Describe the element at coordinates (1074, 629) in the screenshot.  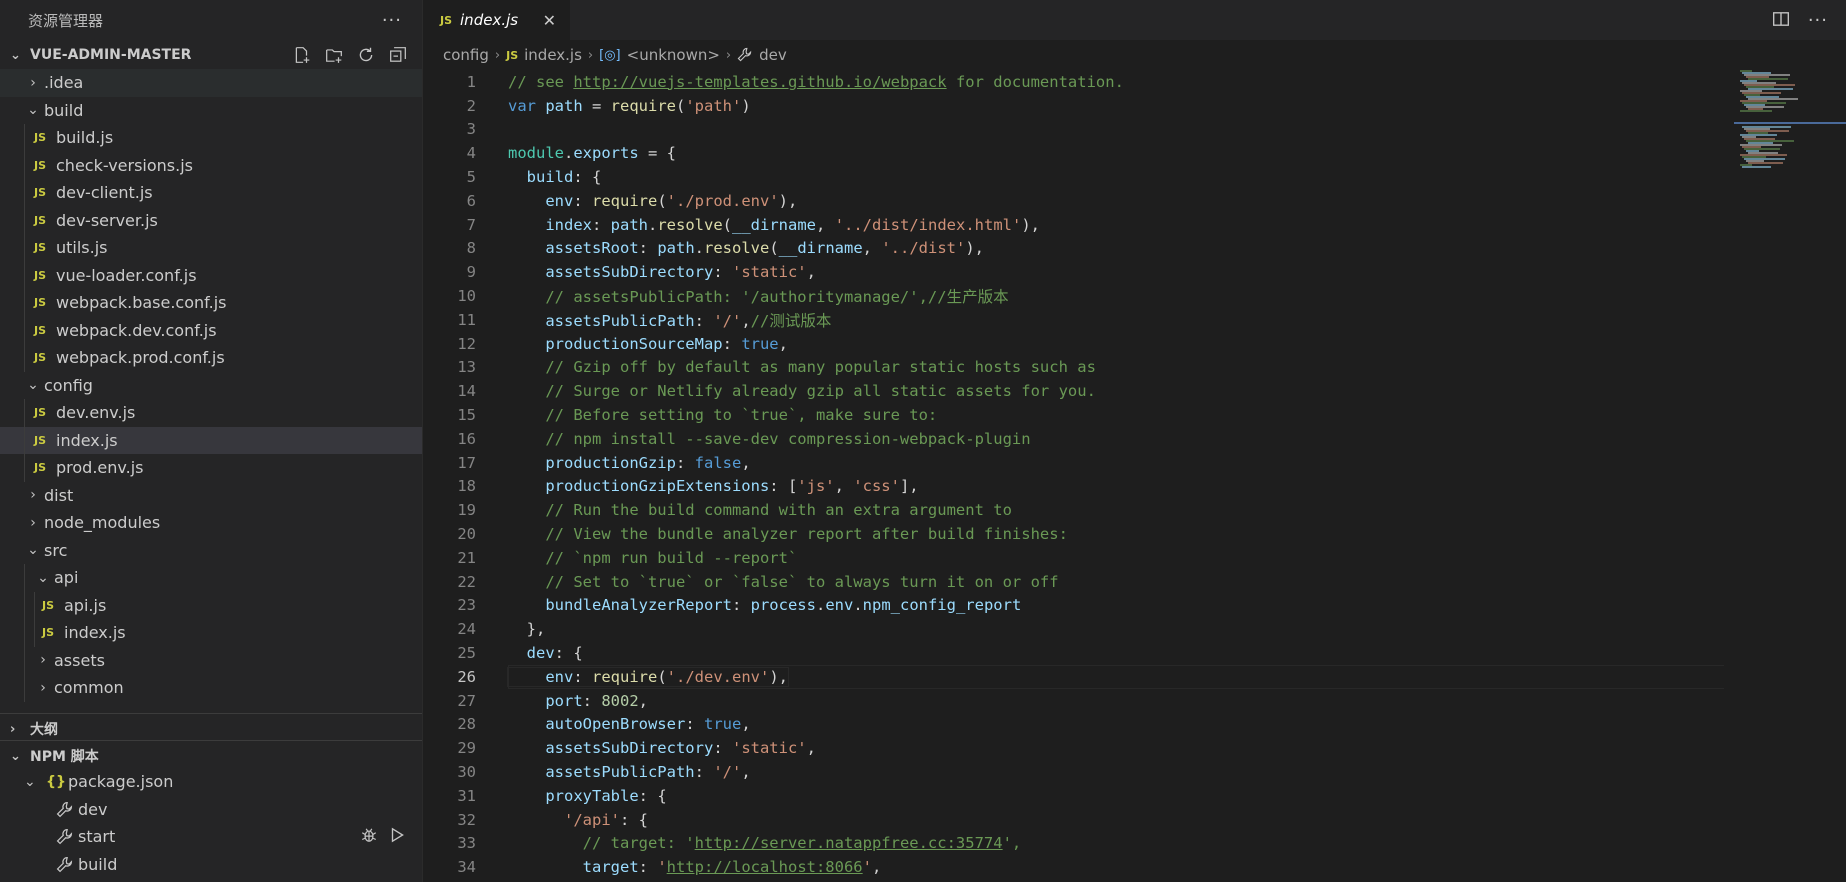
I see `code-line: 24 },` at that location.